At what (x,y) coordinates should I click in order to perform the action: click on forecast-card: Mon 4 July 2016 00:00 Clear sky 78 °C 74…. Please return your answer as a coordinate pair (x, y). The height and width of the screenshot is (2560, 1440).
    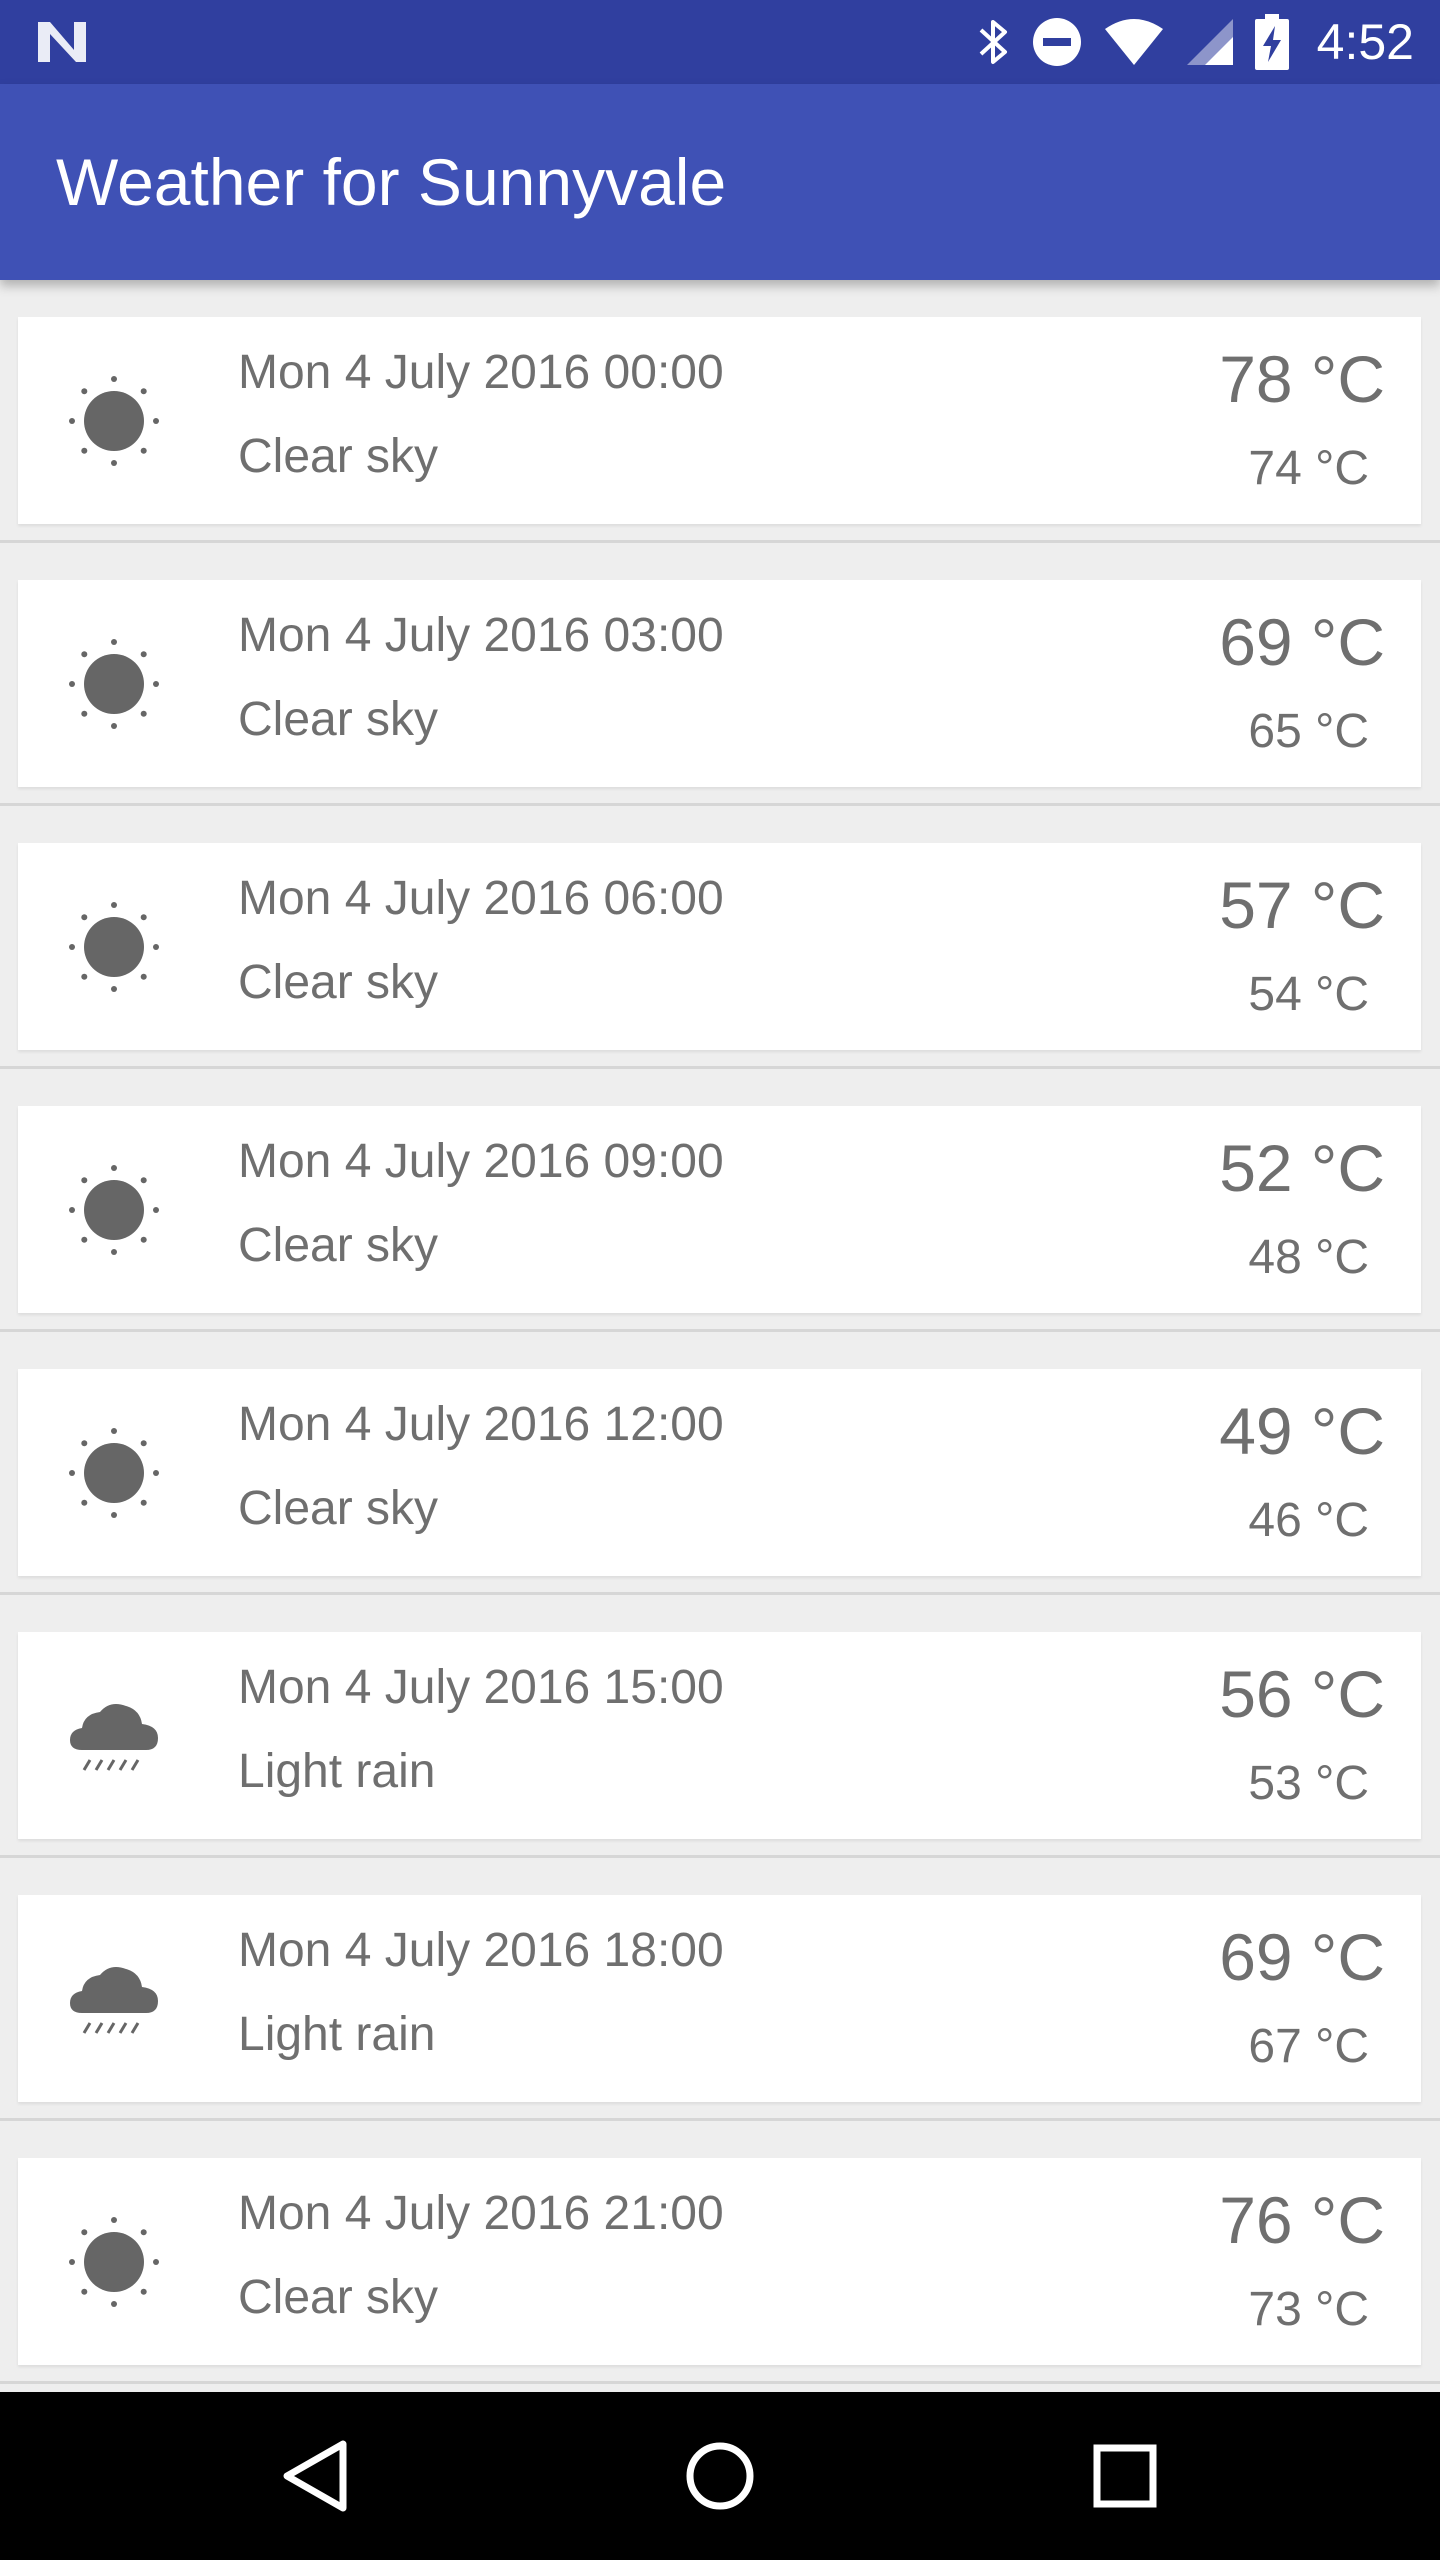
    Looking at the image, I should click on (719, 420).